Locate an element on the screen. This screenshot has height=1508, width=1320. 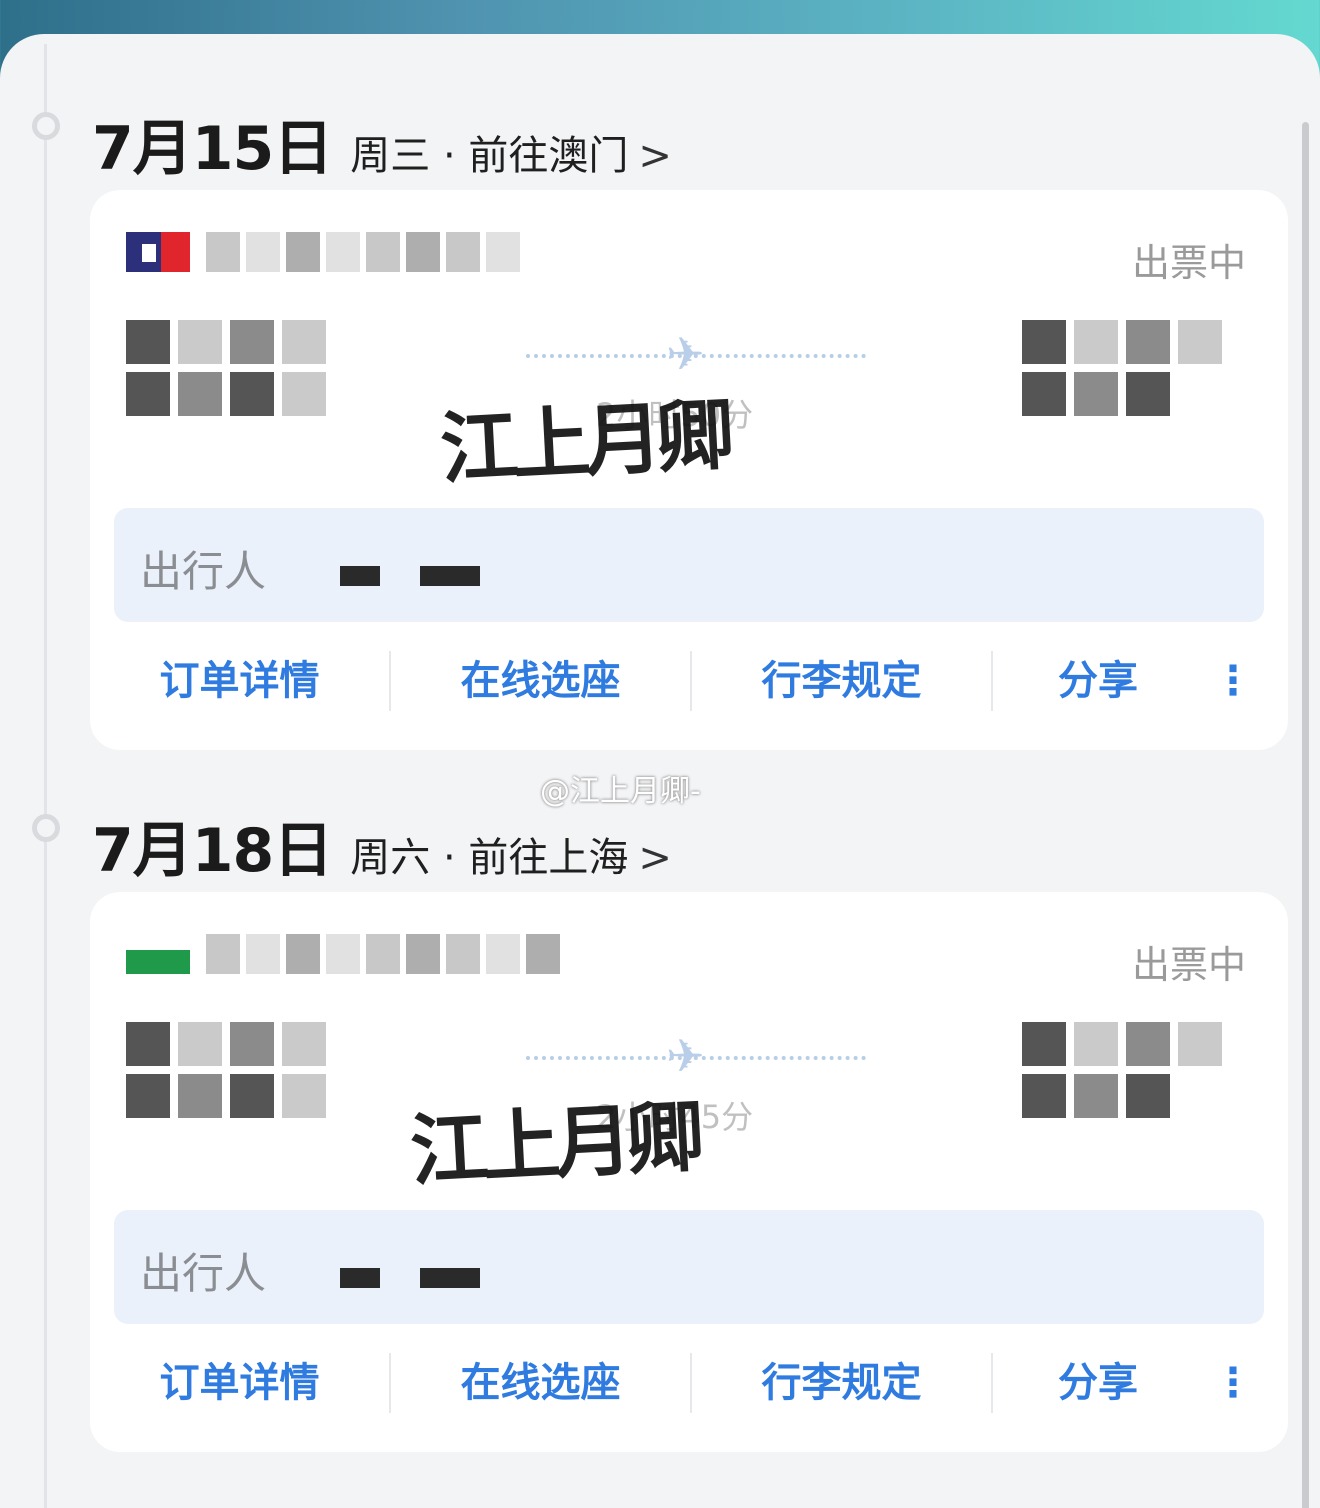
timeline-line is located at coordinates (45, 776).